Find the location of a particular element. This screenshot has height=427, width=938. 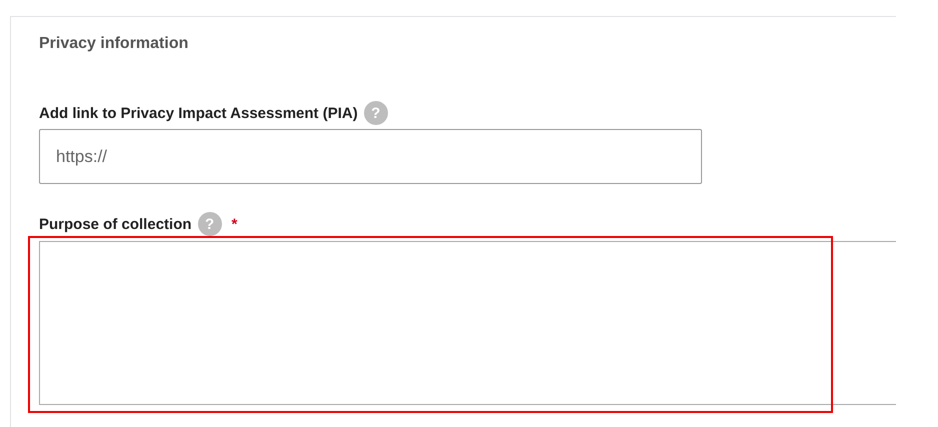

required-mark: * is located at coordinates (235, 224).